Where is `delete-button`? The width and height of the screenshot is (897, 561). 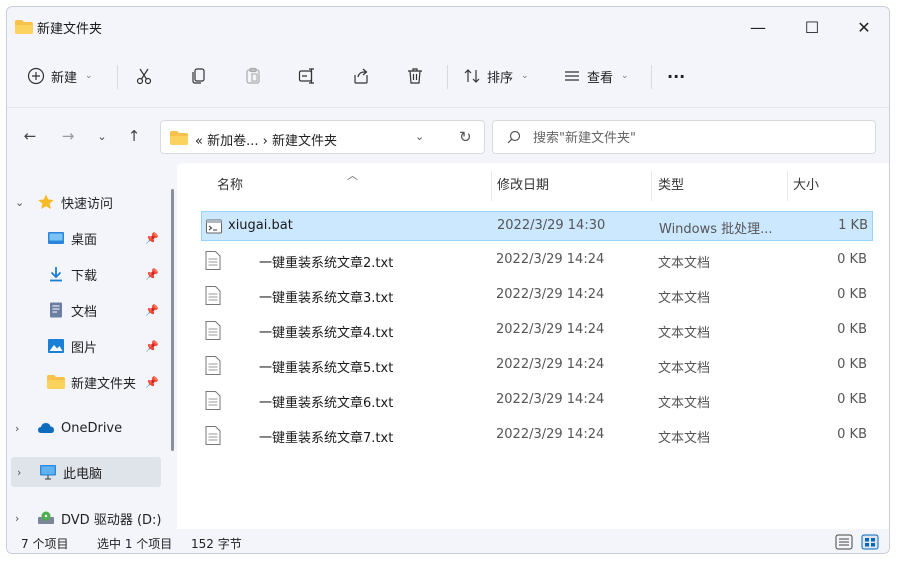 delete-button is located at coordinates (415, 76).